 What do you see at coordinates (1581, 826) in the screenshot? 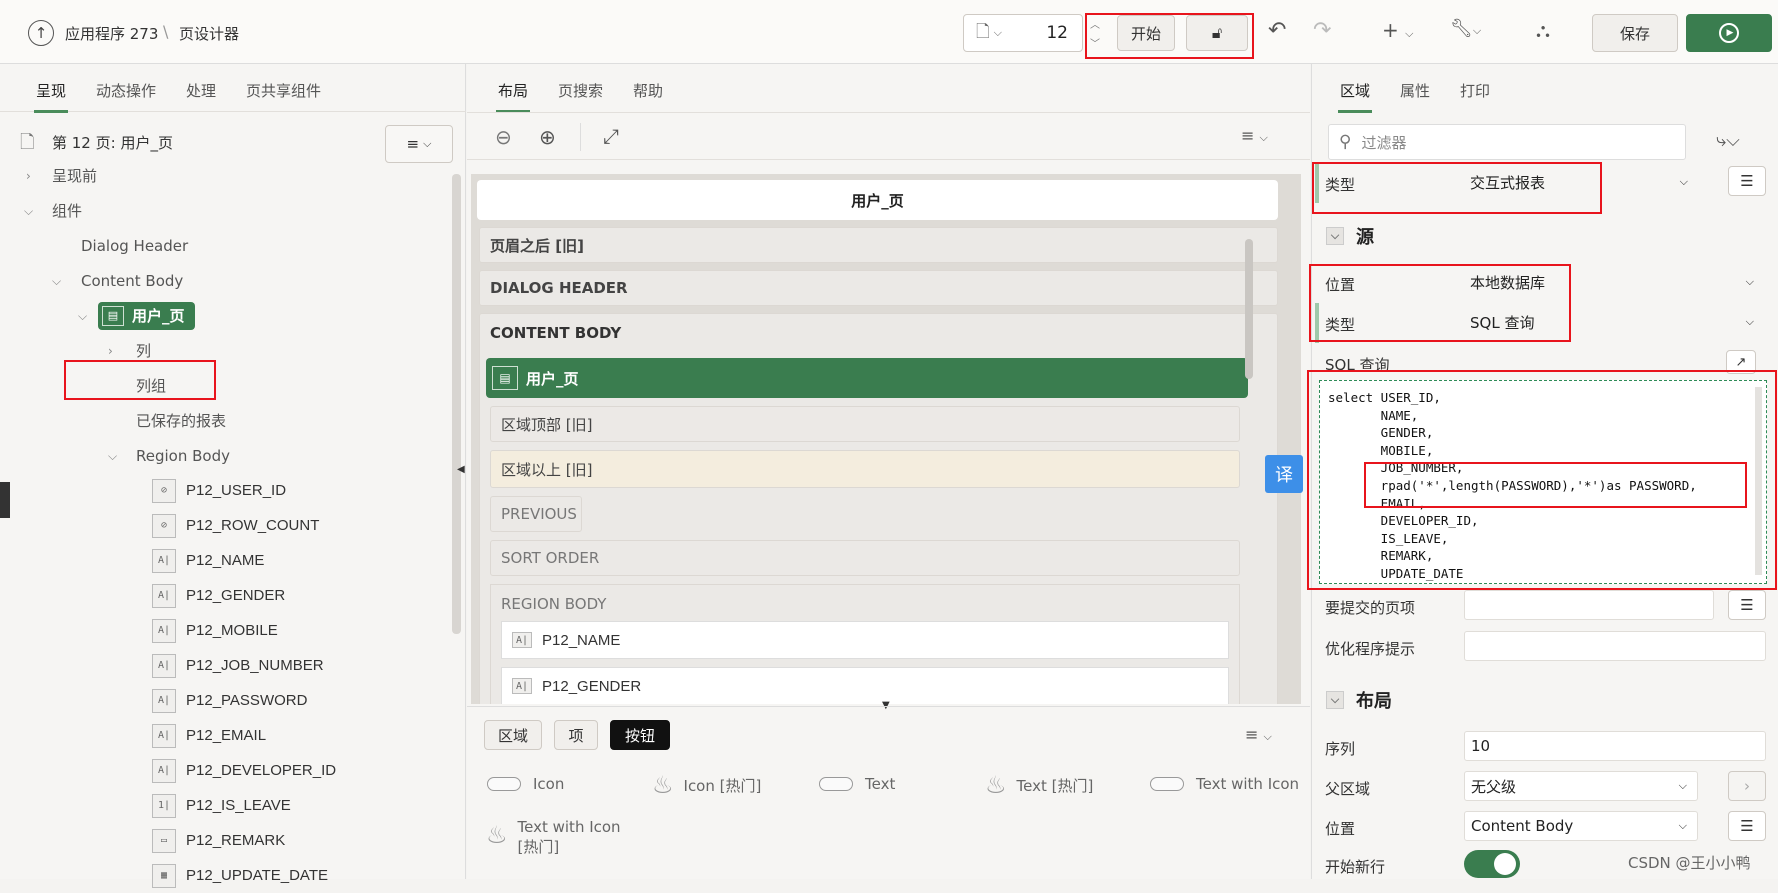
I see `position-select: Content Body ⌵` at bounding box center [1581, 826].